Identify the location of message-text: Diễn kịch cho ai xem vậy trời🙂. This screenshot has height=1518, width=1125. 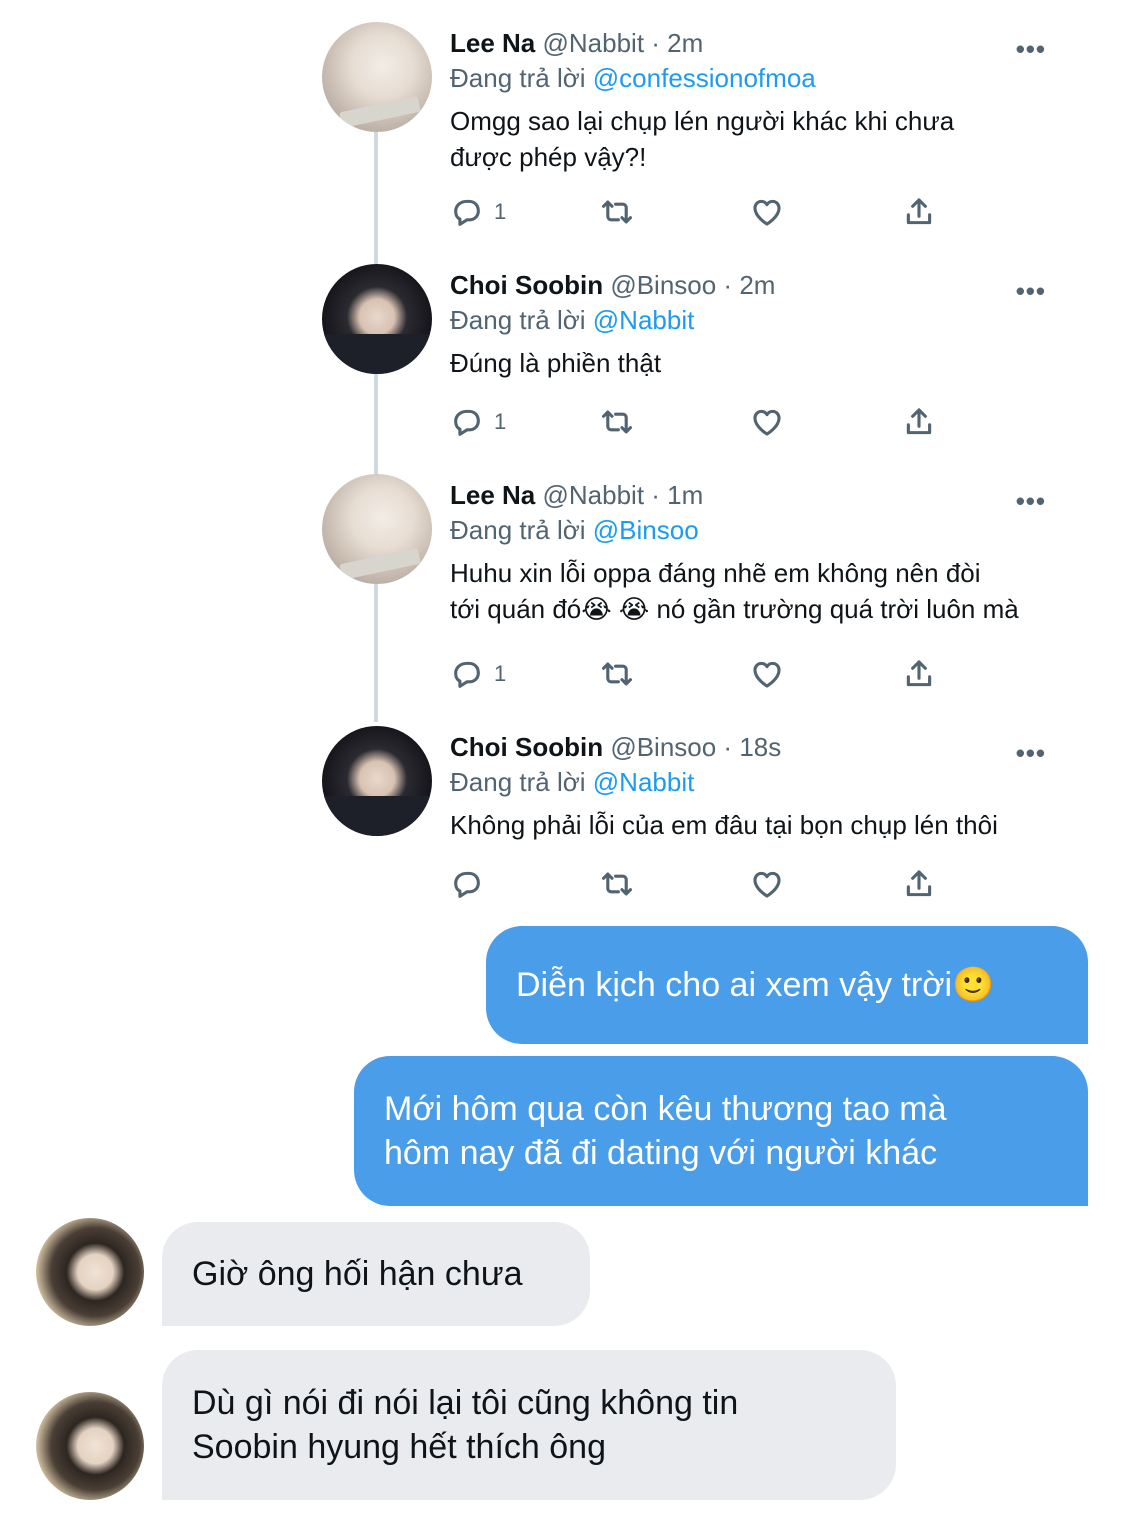
(755, 985).